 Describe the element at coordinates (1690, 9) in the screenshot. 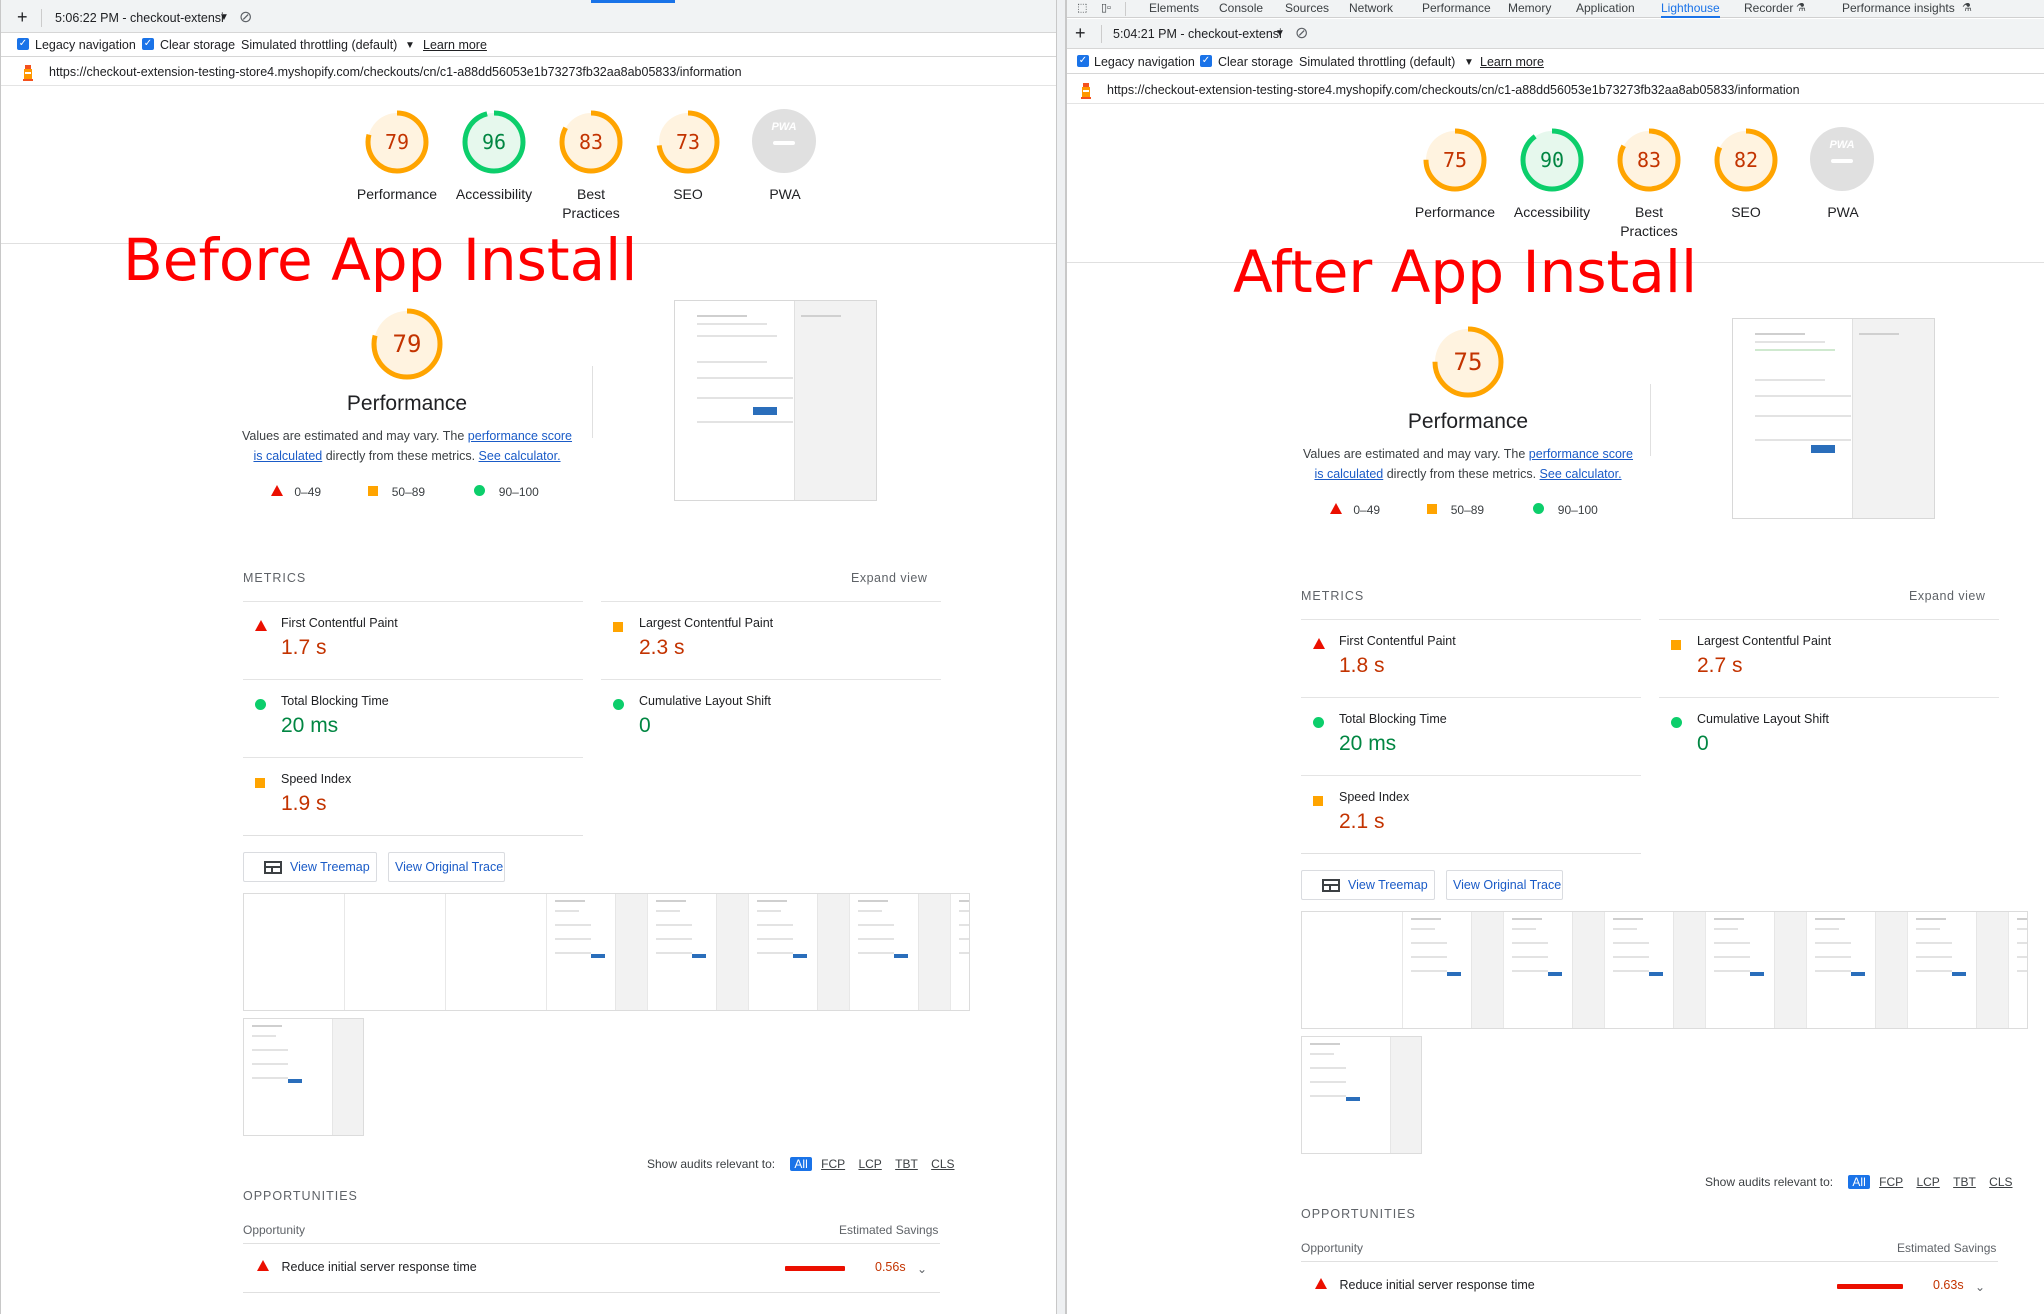

I see `tab-lighthouse: Lighthouse` at that location.